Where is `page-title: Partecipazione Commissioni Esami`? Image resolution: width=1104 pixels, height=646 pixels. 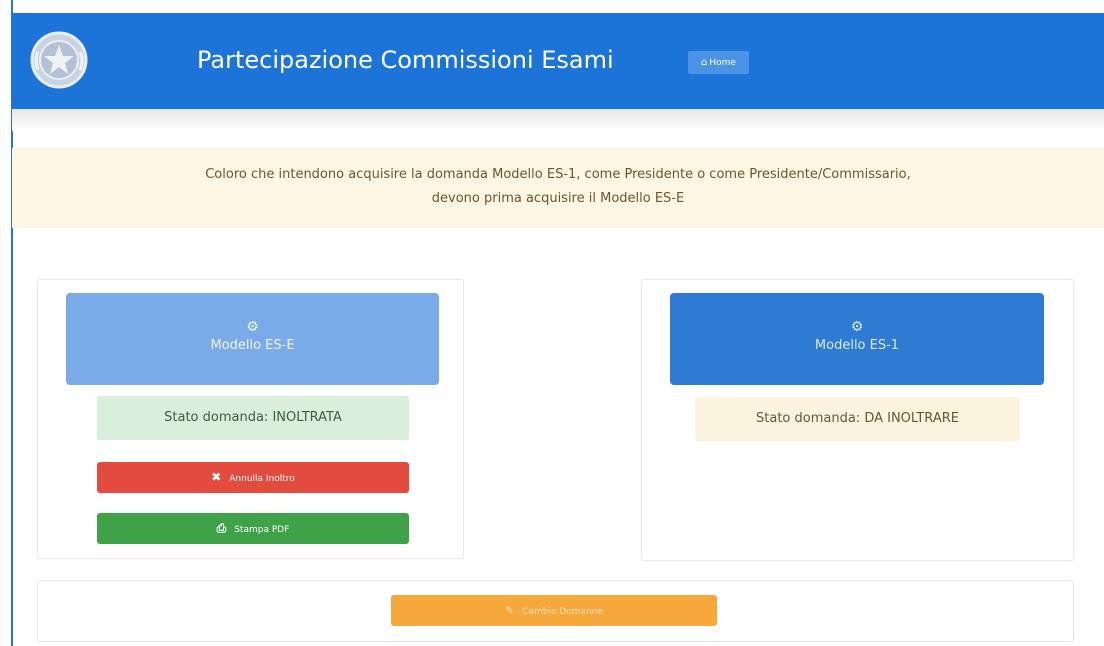
page-title: Partecipazione Commissioni Esami is located at coordinates (405, 60).